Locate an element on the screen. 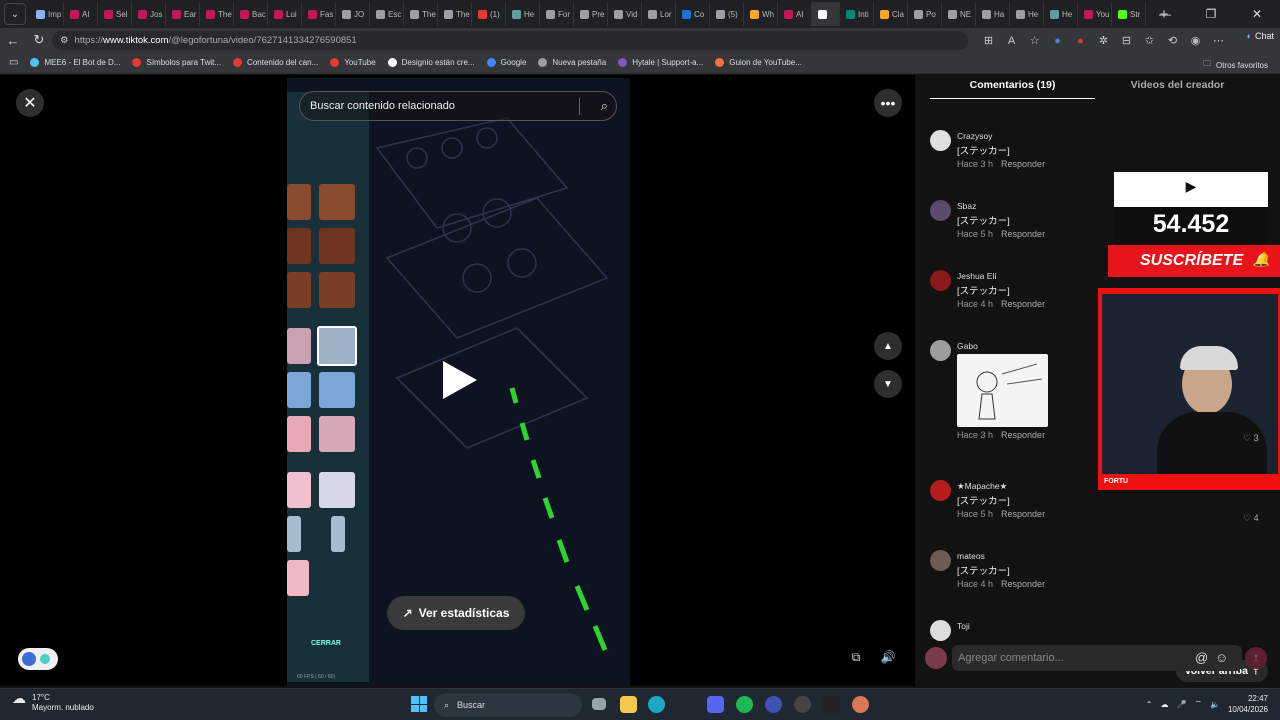 The height and width of the screenshot is (720, 1280). terminal-icon is located at coordinates (831, 704).